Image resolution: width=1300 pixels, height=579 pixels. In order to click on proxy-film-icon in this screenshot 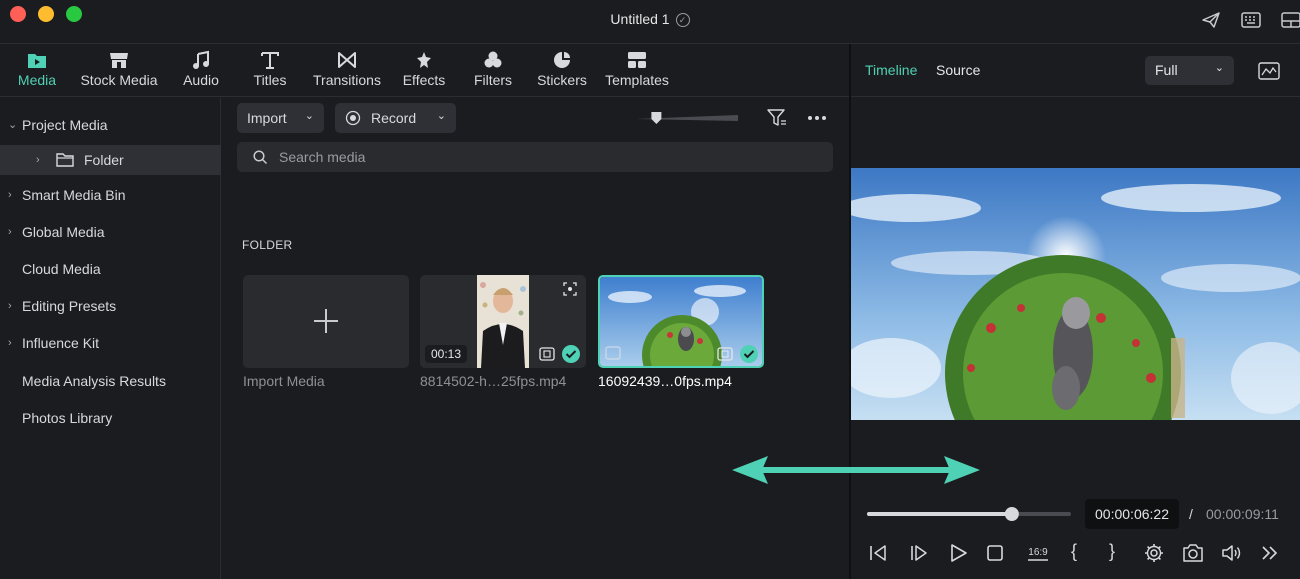, I will do `click(547, 354)`.